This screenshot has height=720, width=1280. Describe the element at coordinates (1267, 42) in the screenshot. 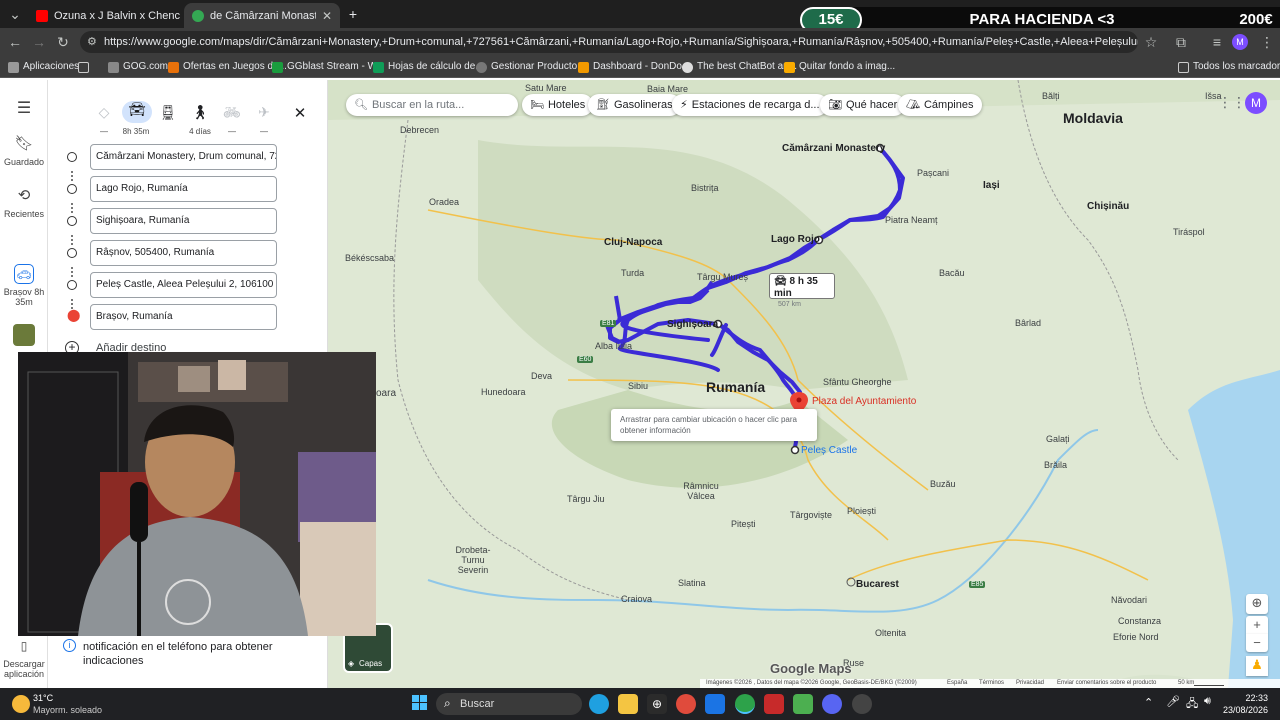

I see `menu-icon: ⋮` at that location.